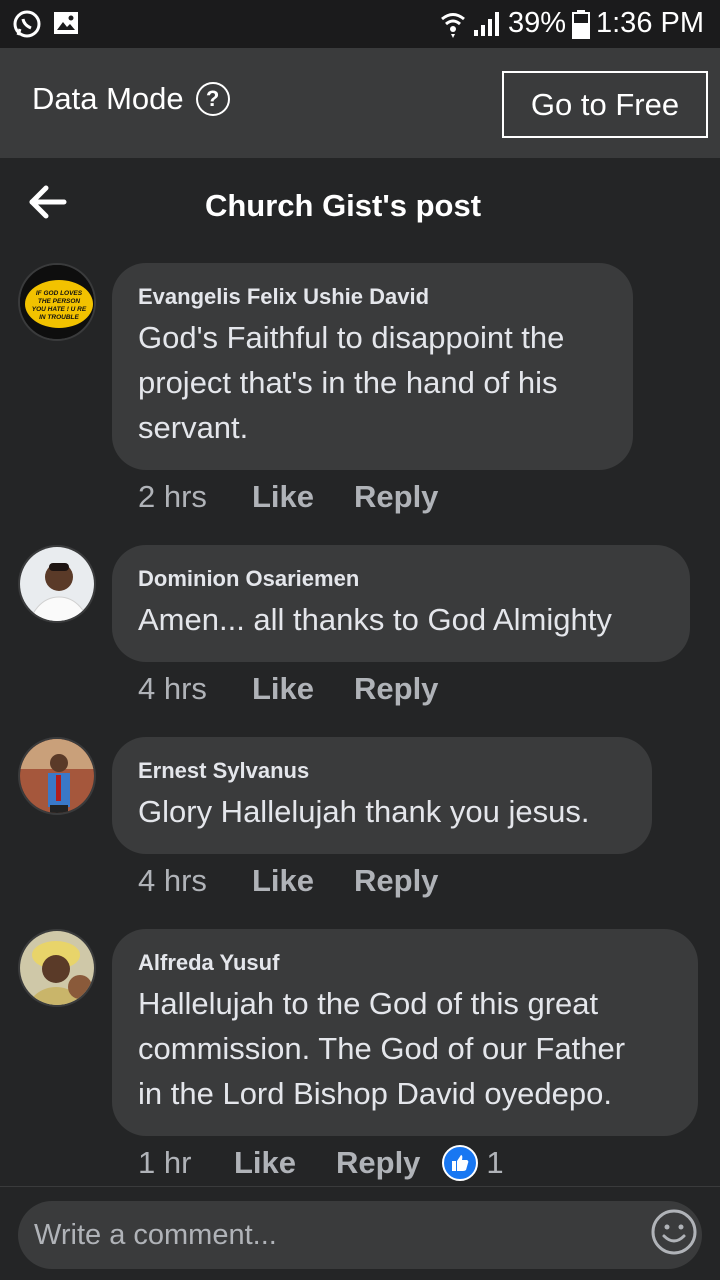 The width and height of the screenshot is (720, 1280). Describe the element at coordinates (27, 24) in the screenshot. I see `whatsapp-icon` at that location.